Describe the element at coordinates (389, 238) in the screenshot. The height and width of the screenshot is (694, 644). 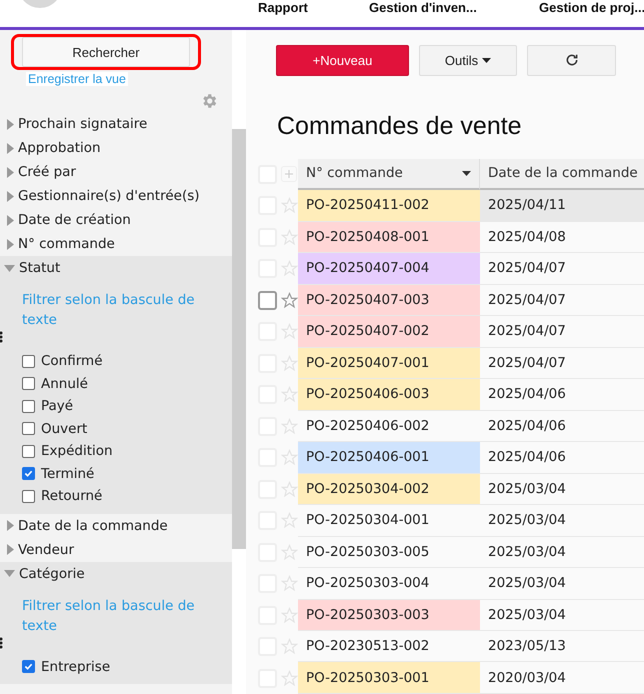
I see `table-cell: PO-20250408-001` at that location.